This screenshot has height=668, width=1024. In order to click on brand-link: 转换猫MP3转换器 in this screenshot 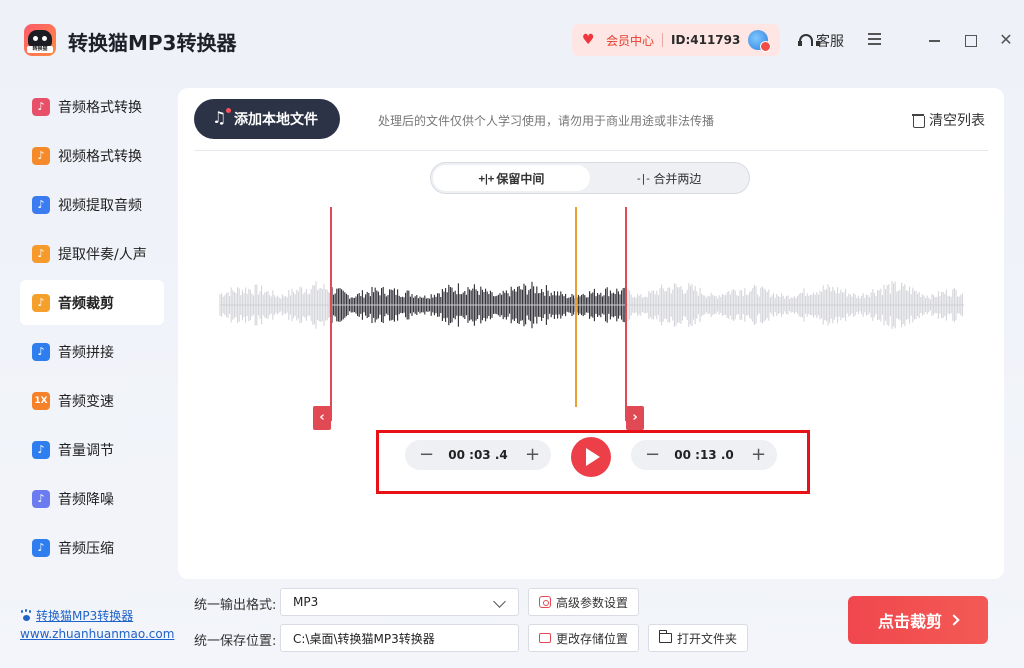, I will do `click(76, 615)`.